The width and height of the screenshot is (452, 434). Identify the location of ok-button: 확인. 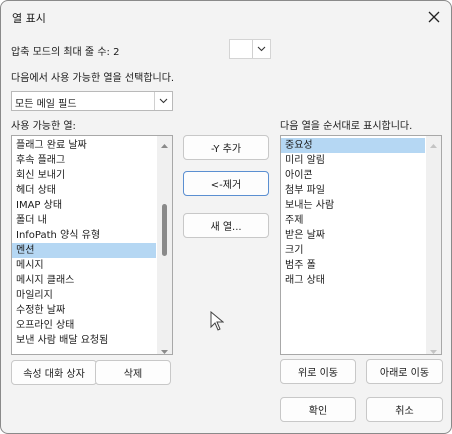
(318, 409).